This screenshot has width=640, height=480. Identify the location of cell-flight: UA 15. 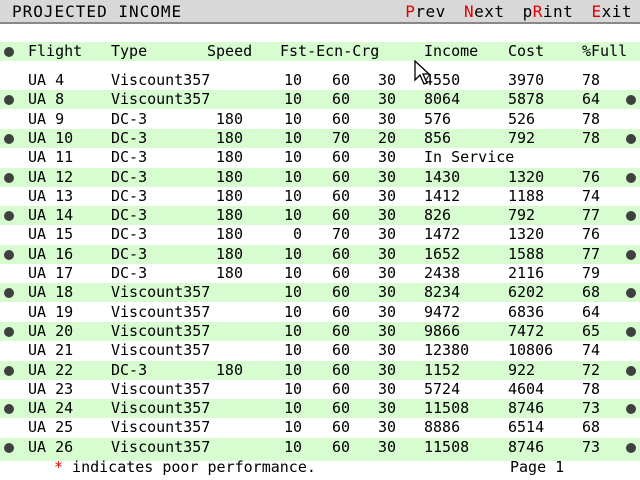
(51, 234).